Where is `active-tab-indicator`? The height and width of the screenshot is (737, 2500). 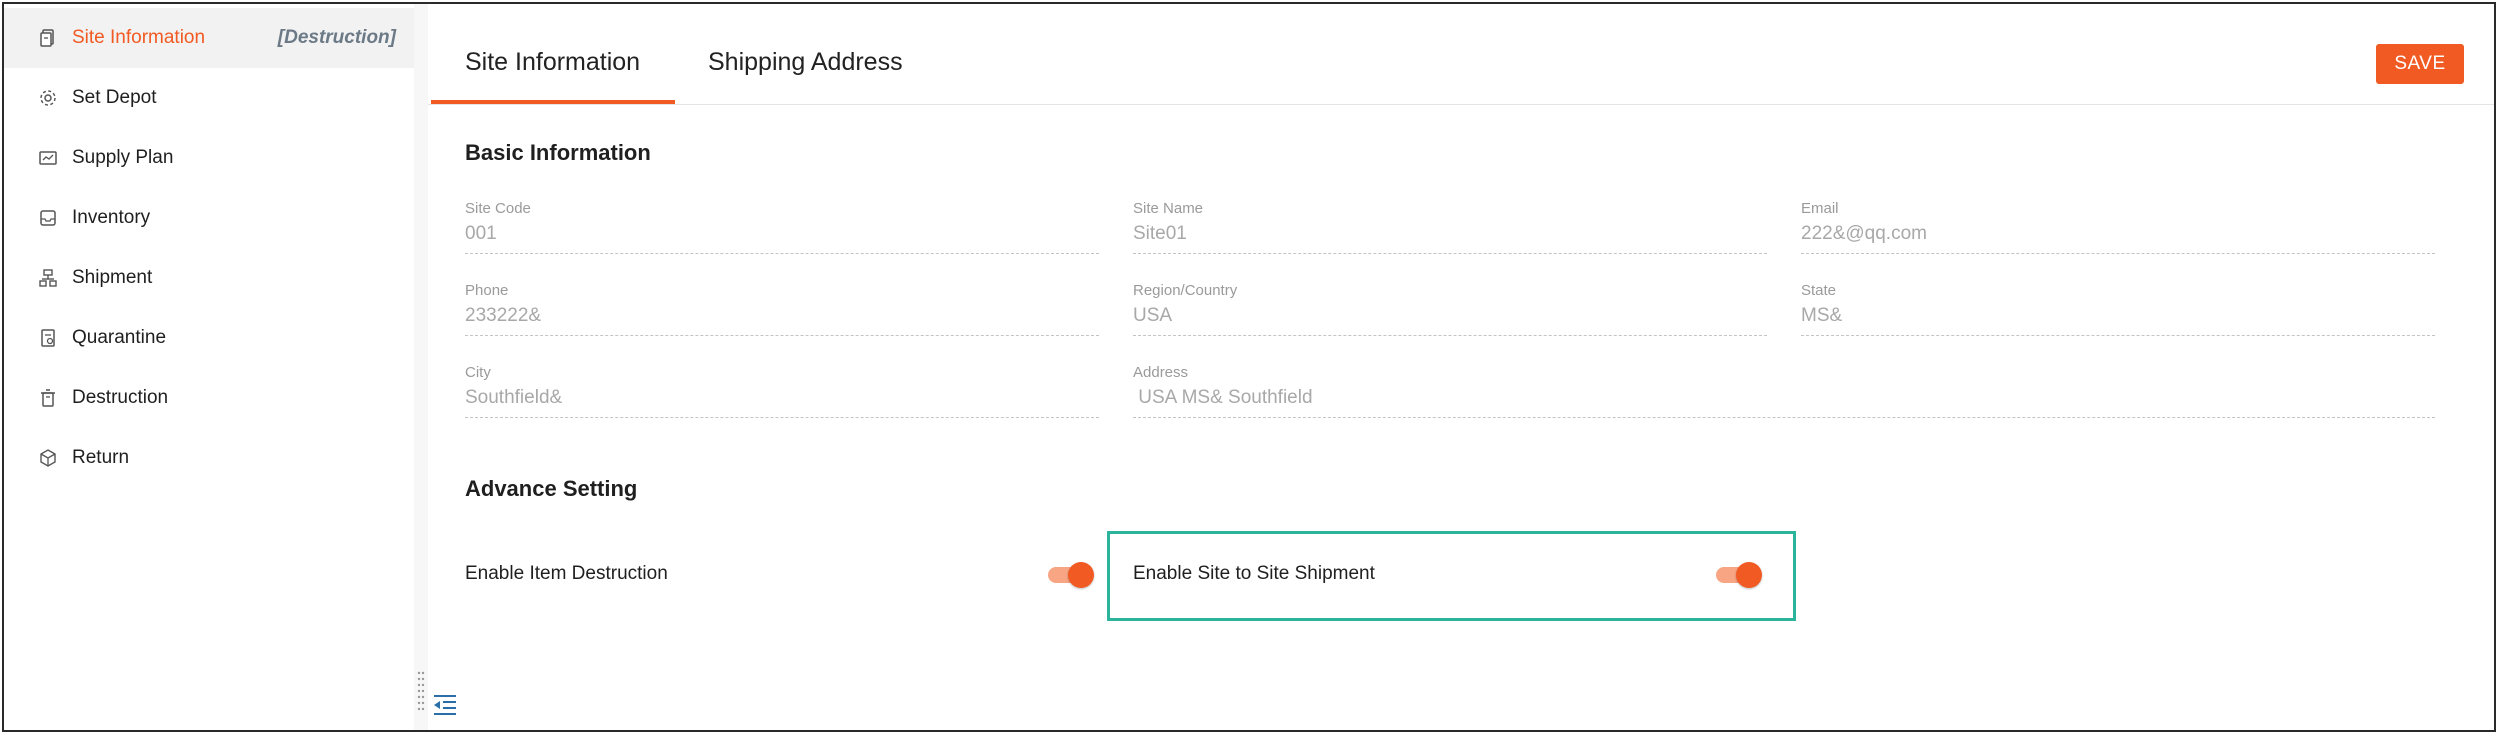
active-tab-indicator is located at coordinates (553, 102).